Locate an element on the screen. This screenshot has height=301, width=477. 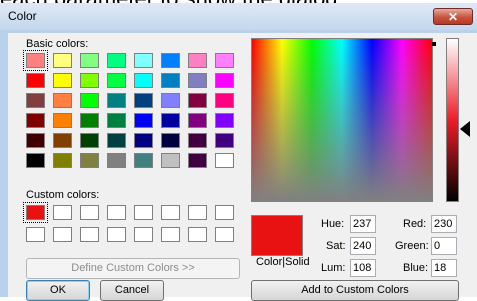
luminosity-bar is located at coordinates (452, 120).